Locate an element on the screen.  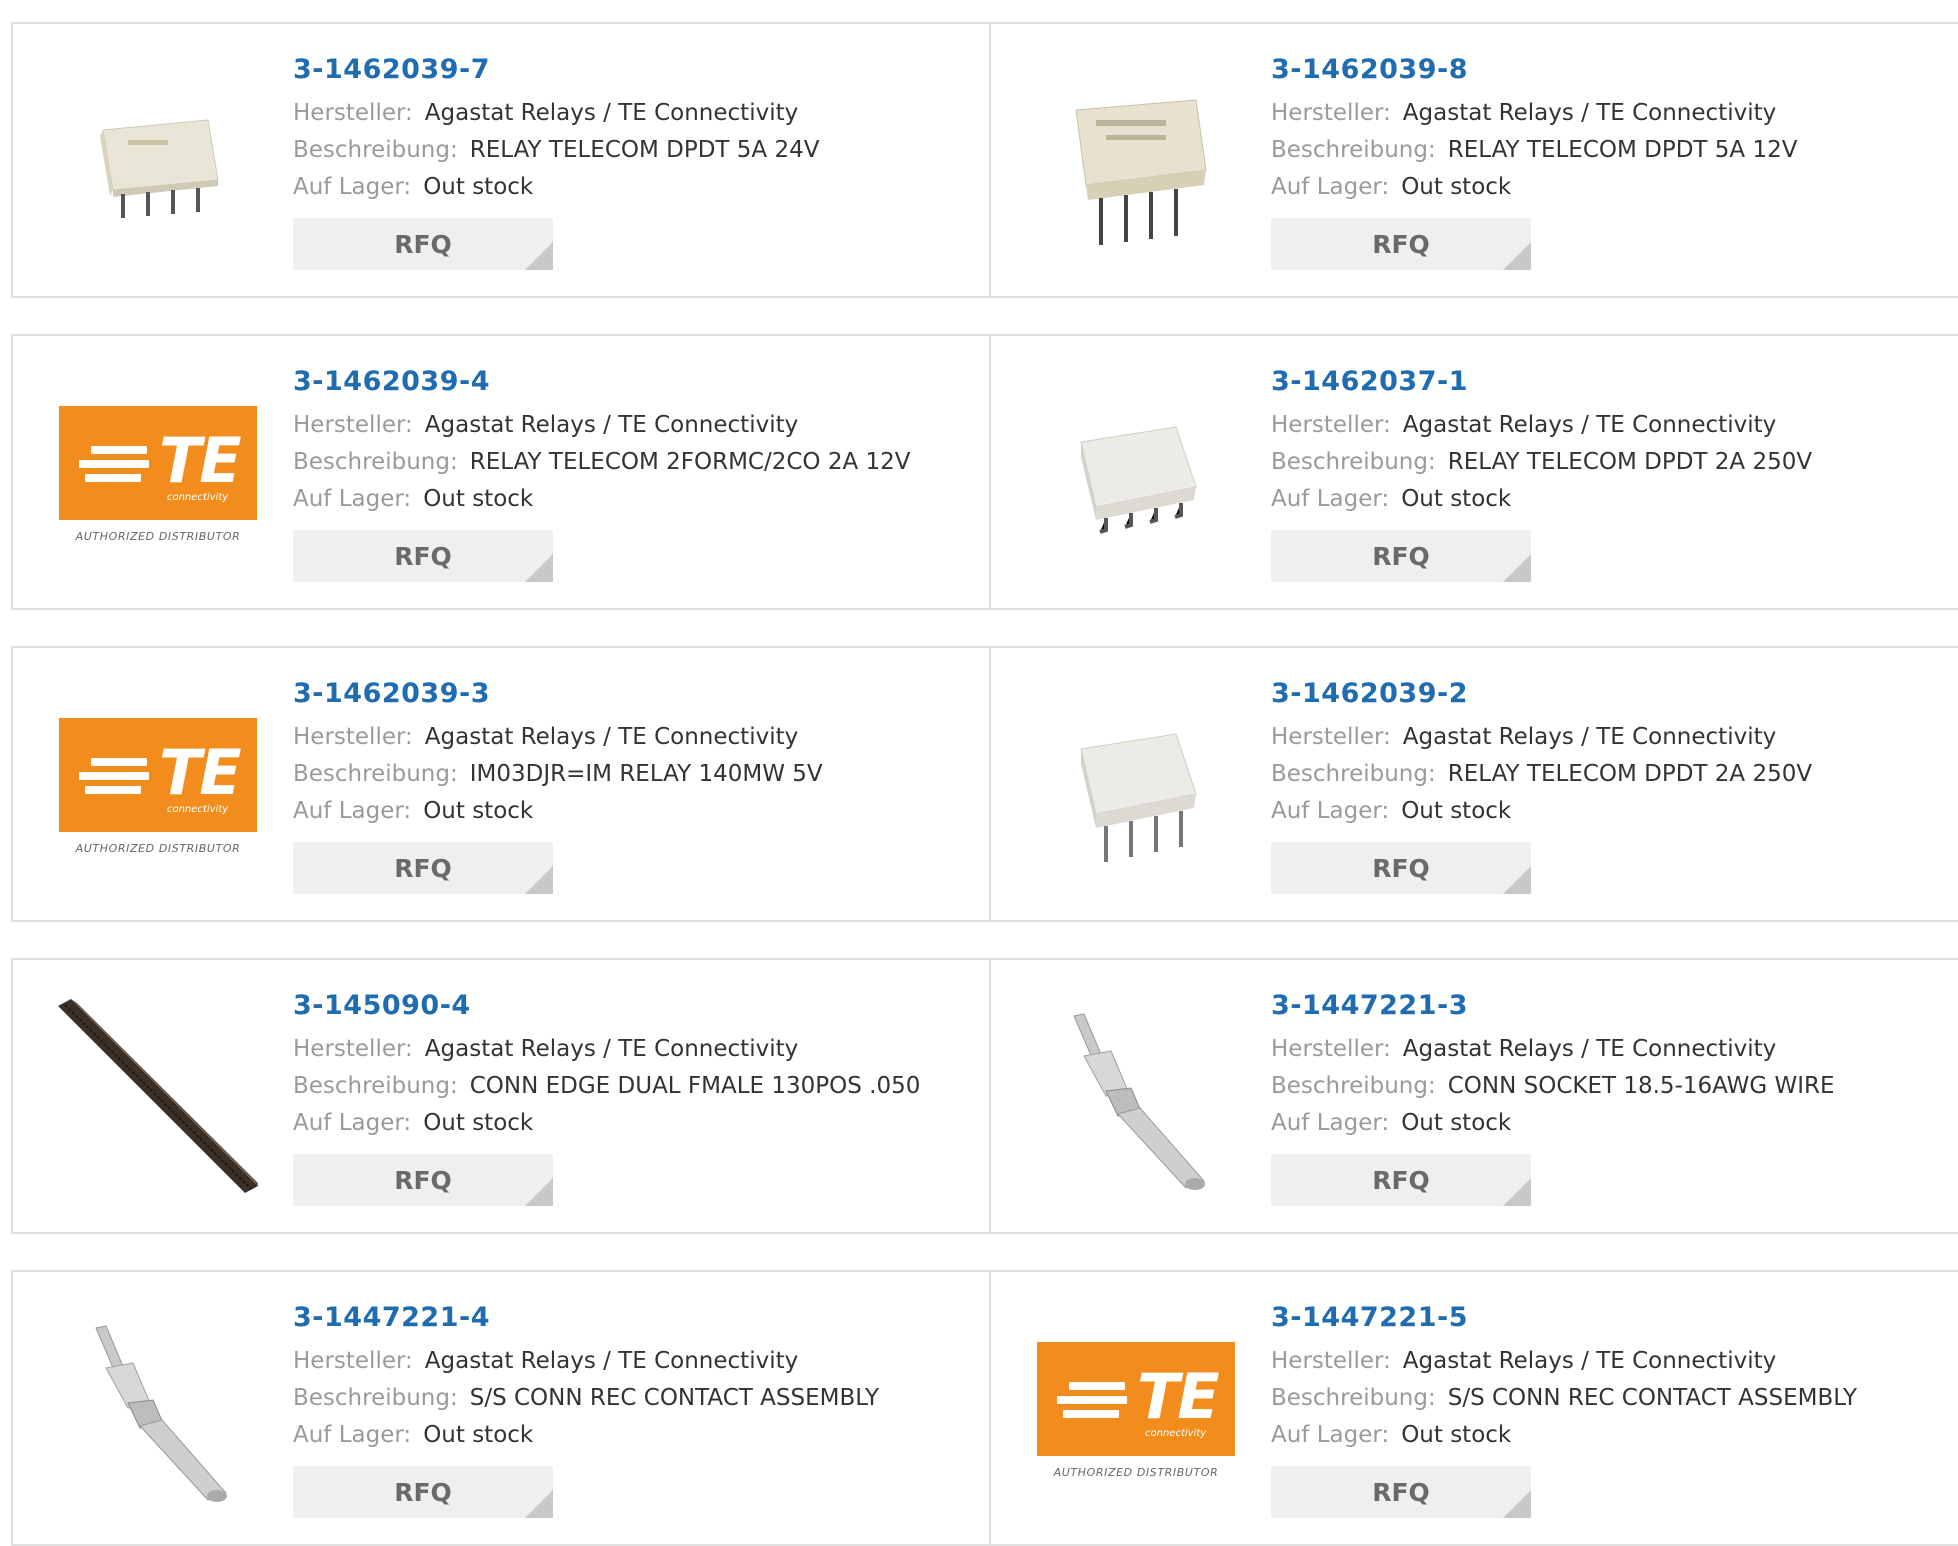
edge-connector-image is located at coordinates (158, 1098).